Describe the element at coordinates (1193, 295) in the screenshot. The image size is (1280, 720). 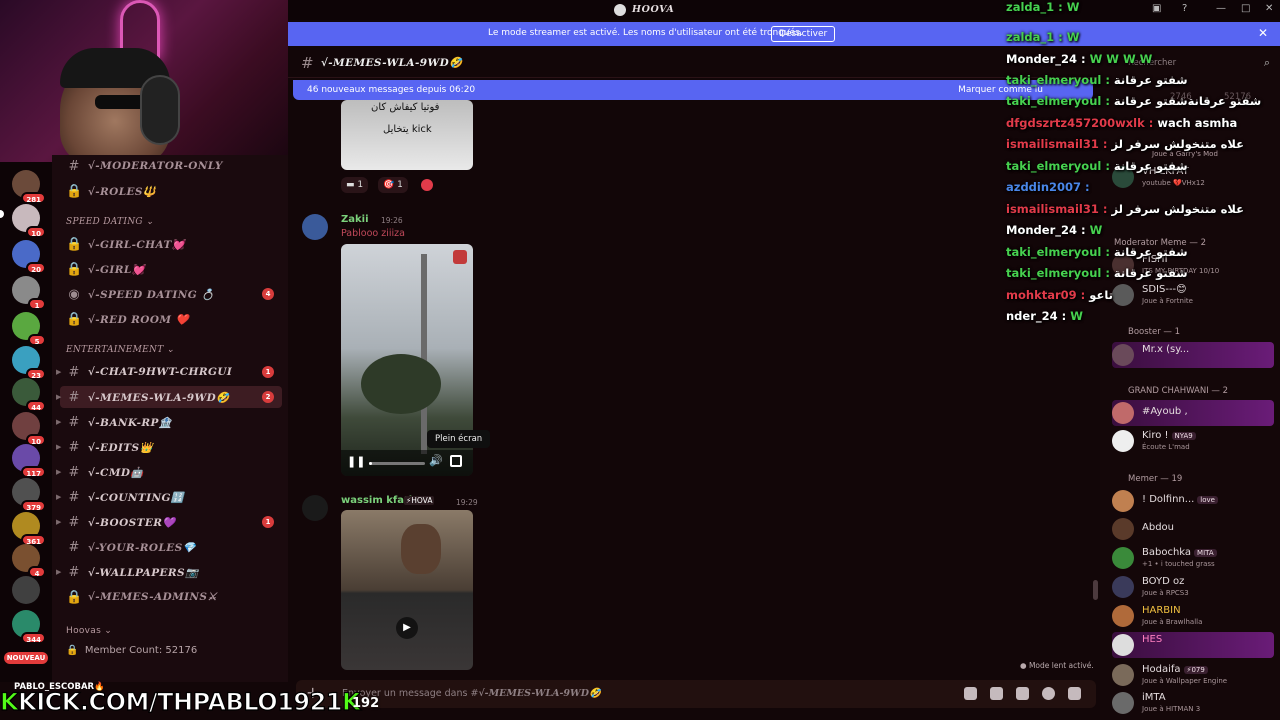
I see `member-item: SDIS---😊 Joue à Fortnite` at that location.